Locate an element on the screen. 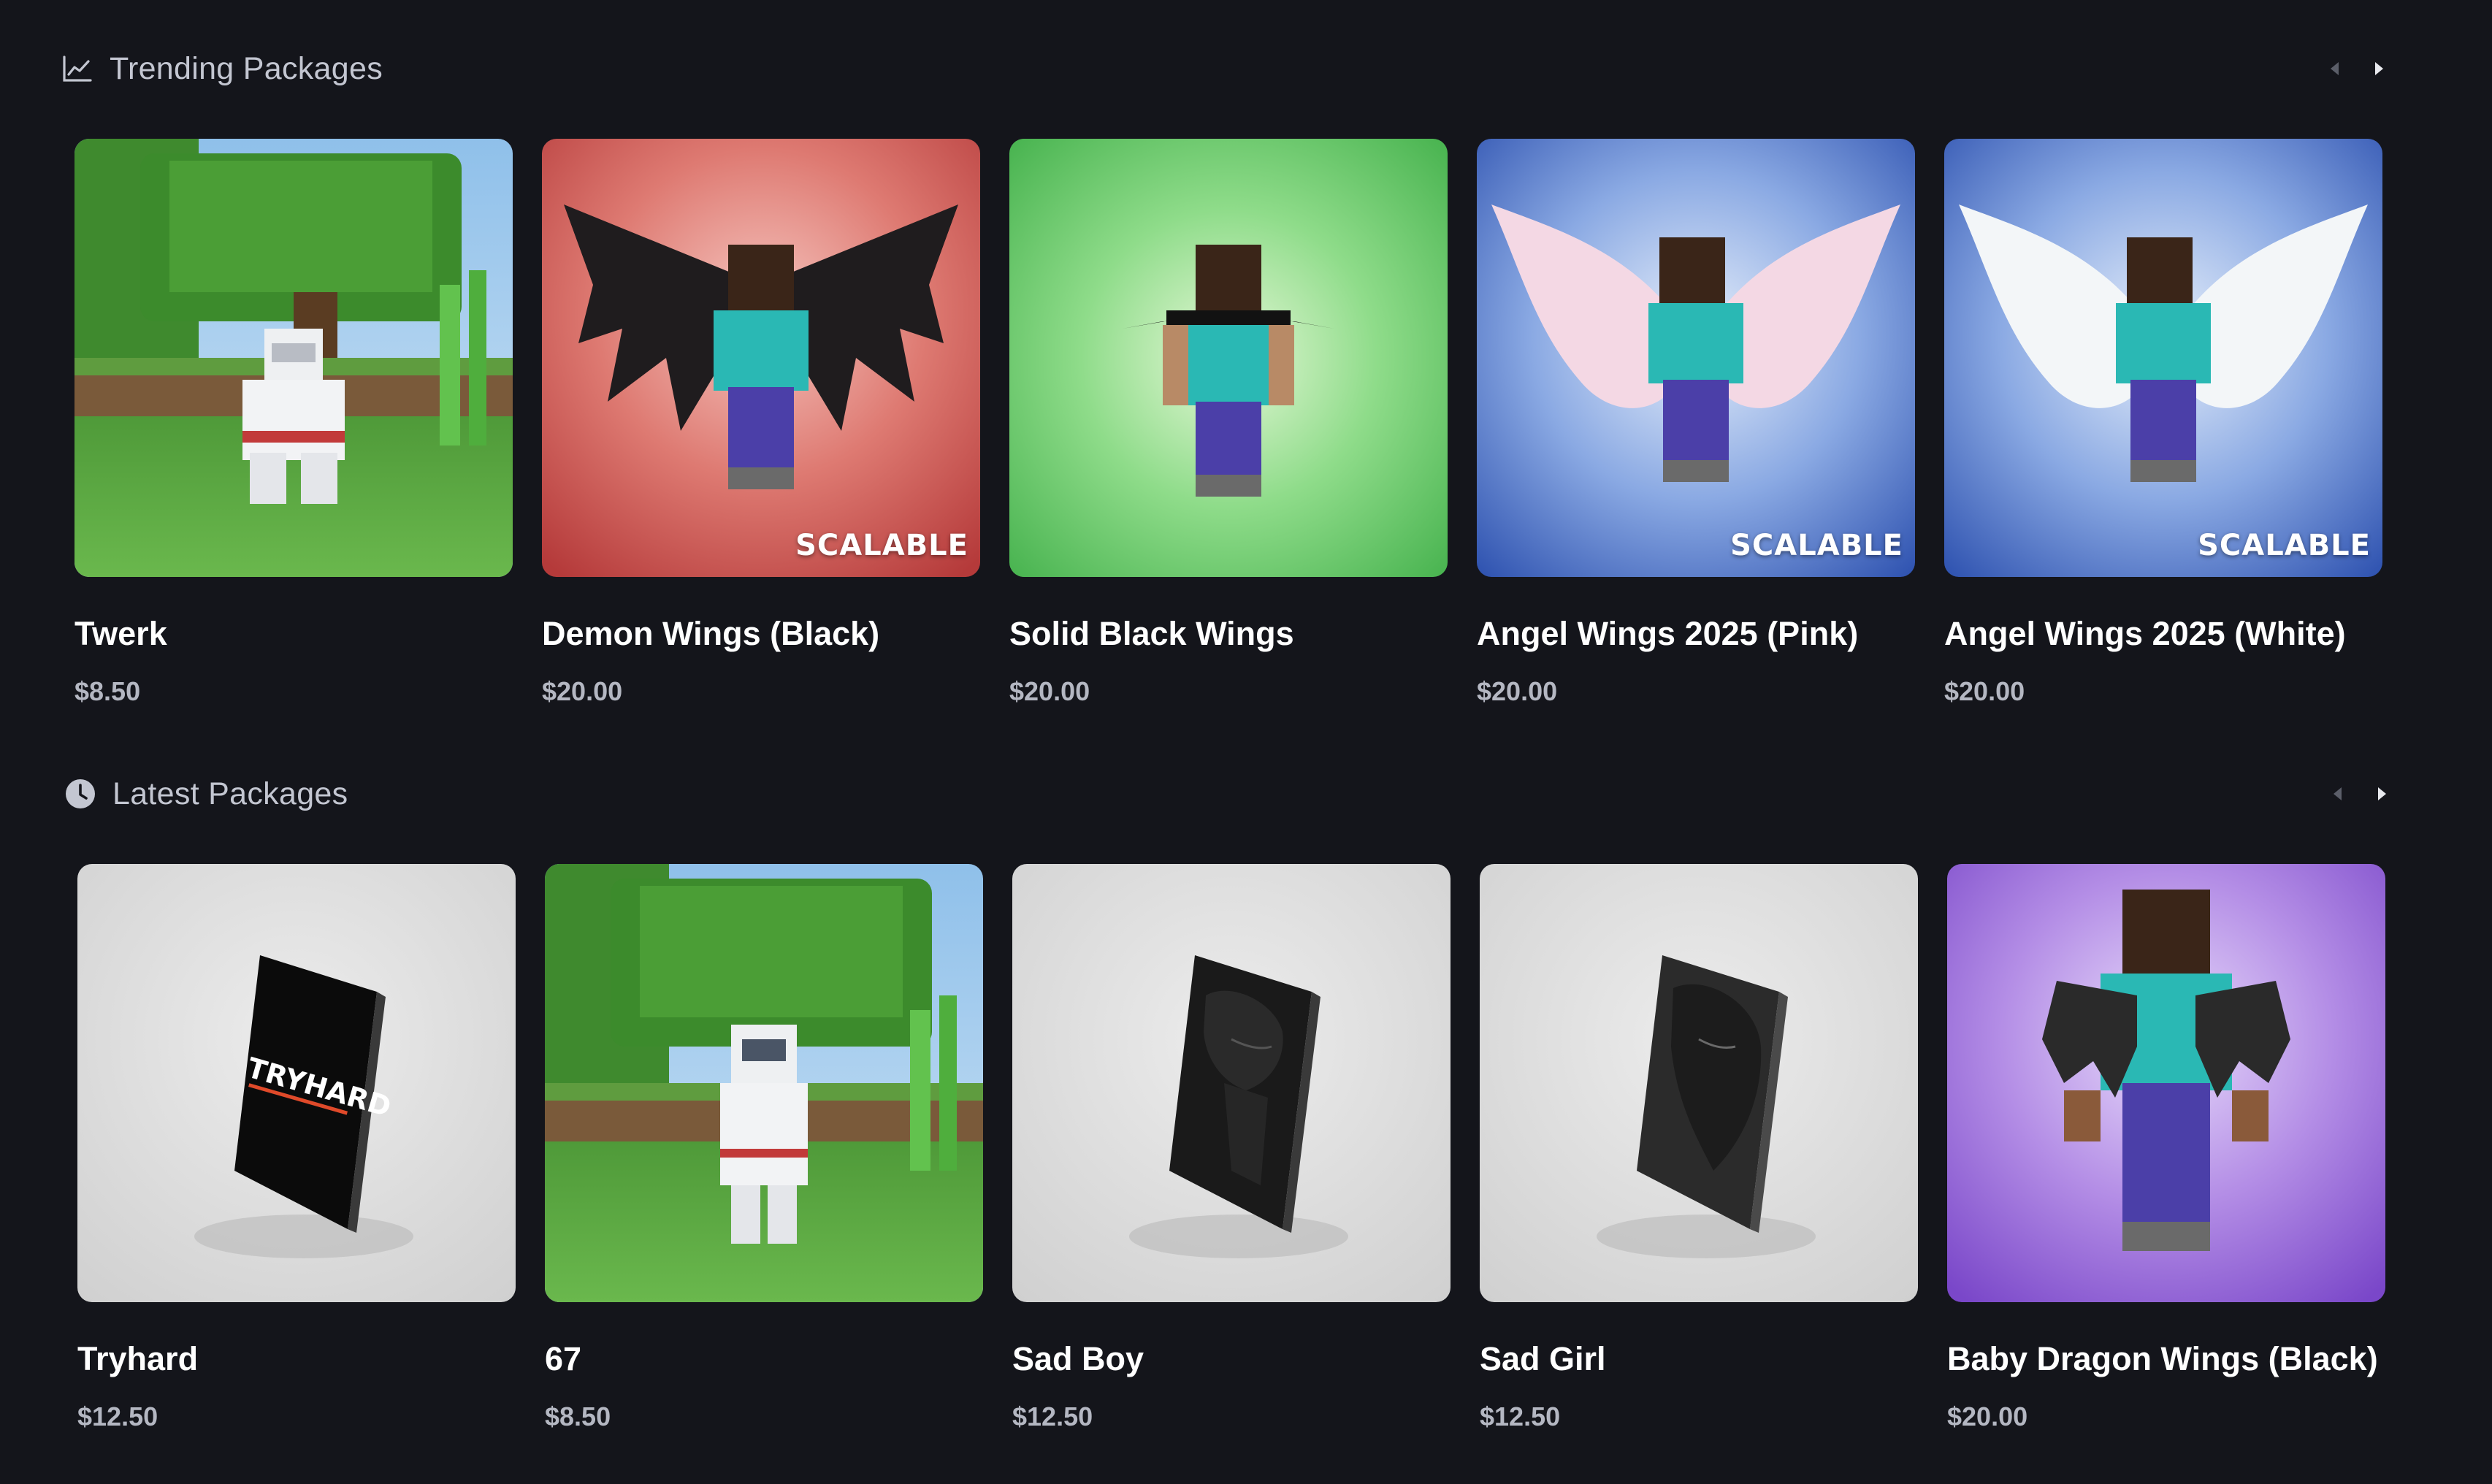 The height and width of the screenshot is (1484, 2492). package-name: Sad Girl is located at coordinates (1699, 1359).